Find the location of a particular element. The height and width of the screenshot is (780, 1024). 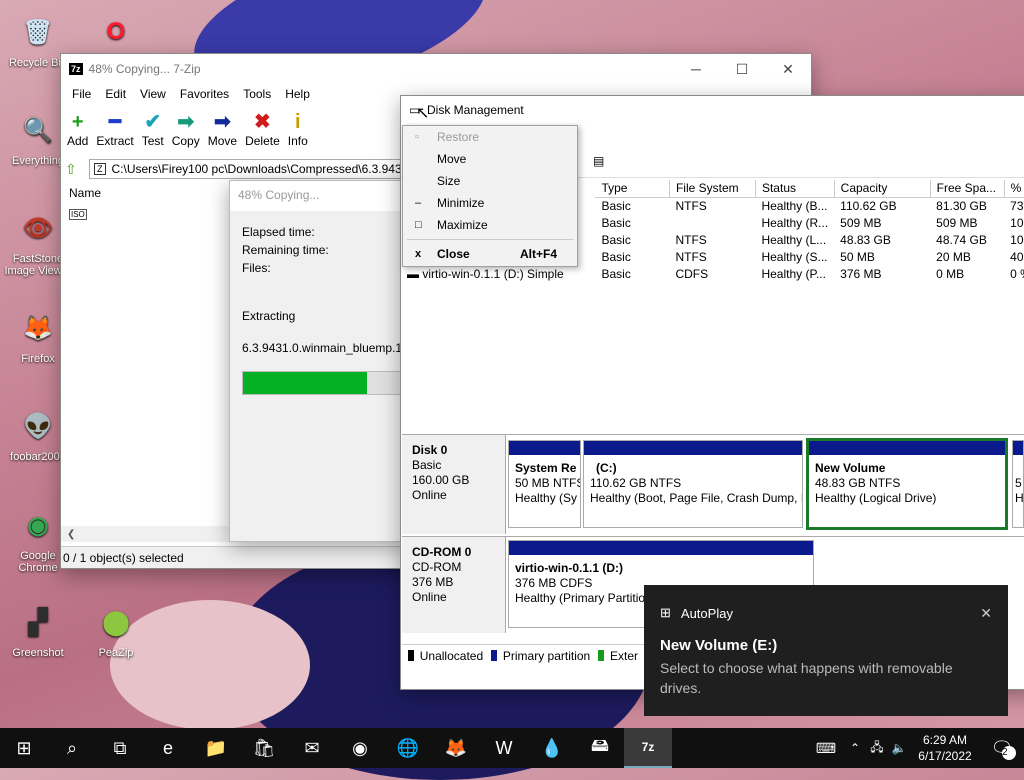

maximize-icon: ☐ is located at coordinates (742, 69).